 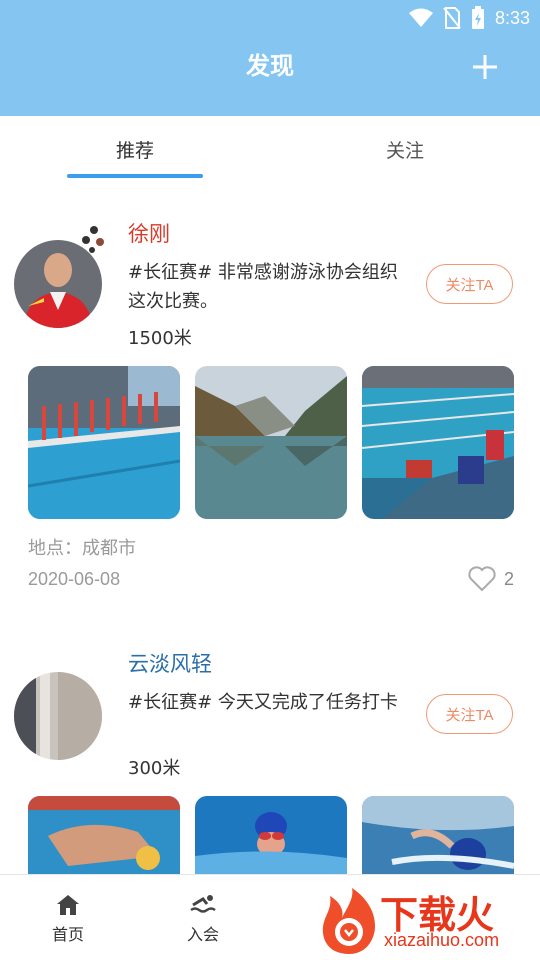 What do you see at coordinates (263, 702) in the screenshot?
I see `post-text: #长征赛# 今天又完成了任务打卡` at bounding box center [263, 702].